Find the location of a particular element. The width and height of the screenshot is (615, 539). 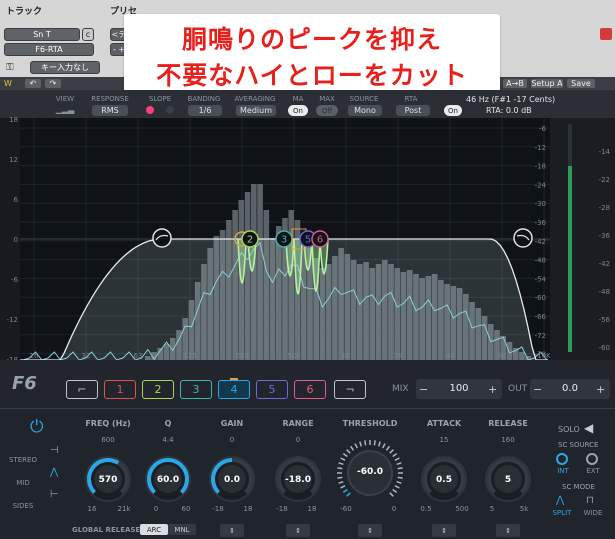

redo-button: ↷ is located at coordinates (53, 83).